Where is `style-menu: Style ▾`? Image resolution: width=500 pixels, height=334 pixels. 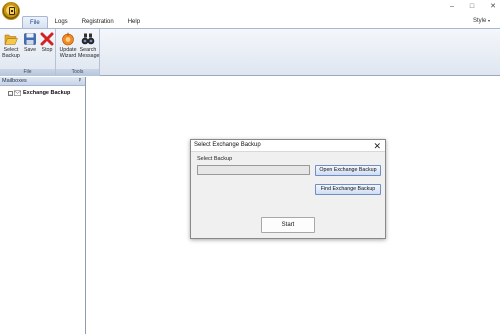
style-menu: Style ▾ is located at coordinates (481, 21).